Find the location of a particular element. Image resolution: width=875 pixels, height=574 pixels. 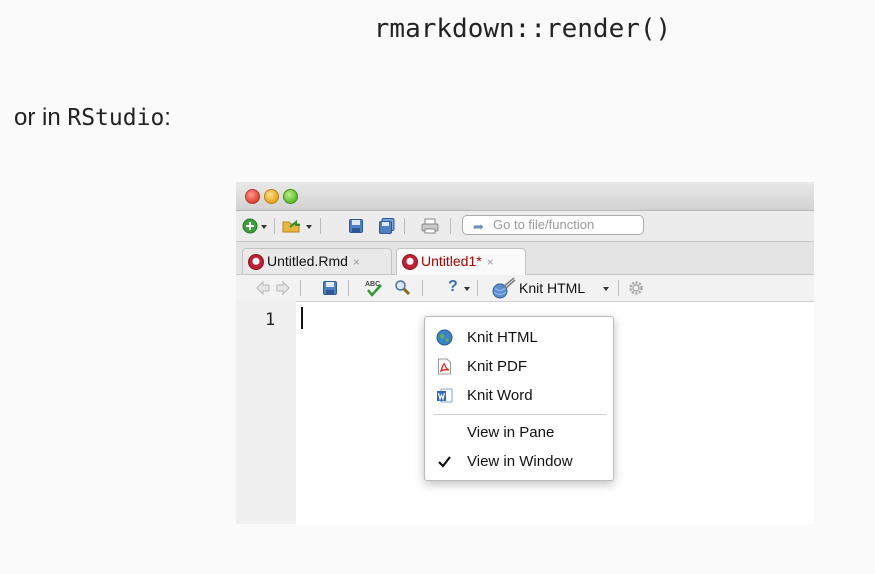

tab-untitled1: Untitled1* × is located at coordinates (461, 261).